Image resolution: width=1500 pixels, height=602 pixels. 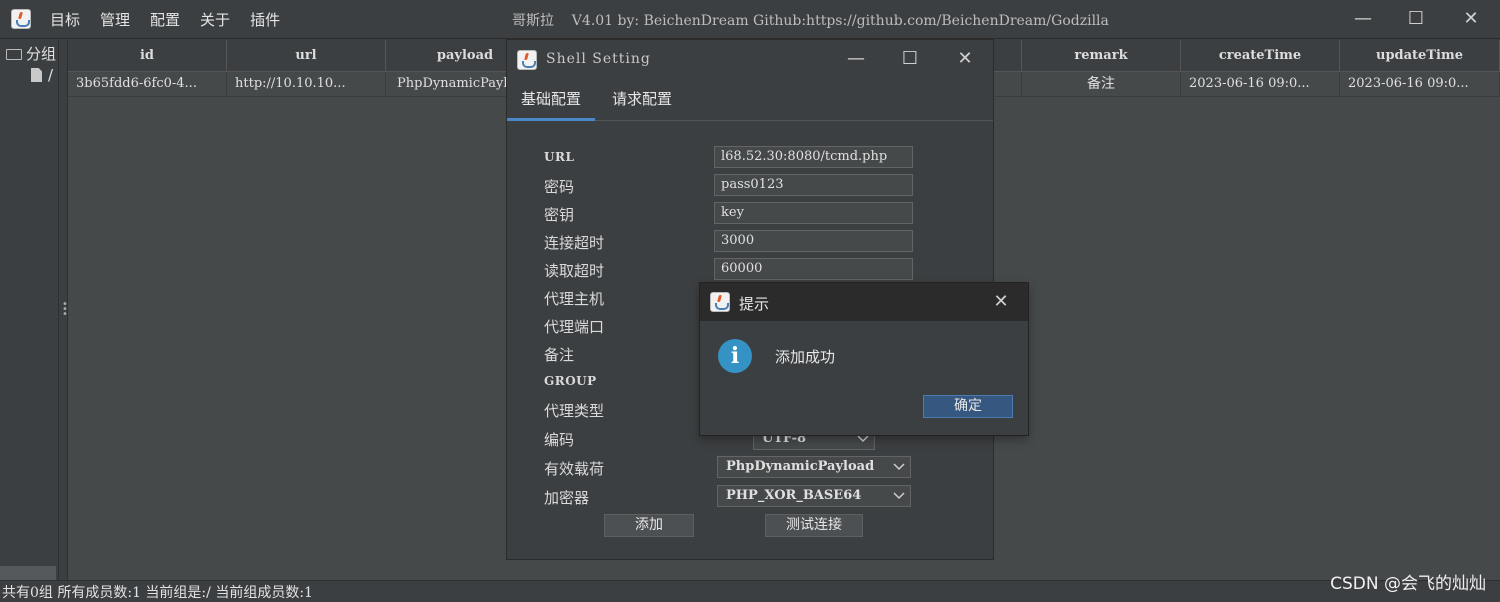 What do you see at coordinates (574, 243) in the screenshot?
I see `label-connect-timeout: 连接超时` at bounding box center [574, 243].